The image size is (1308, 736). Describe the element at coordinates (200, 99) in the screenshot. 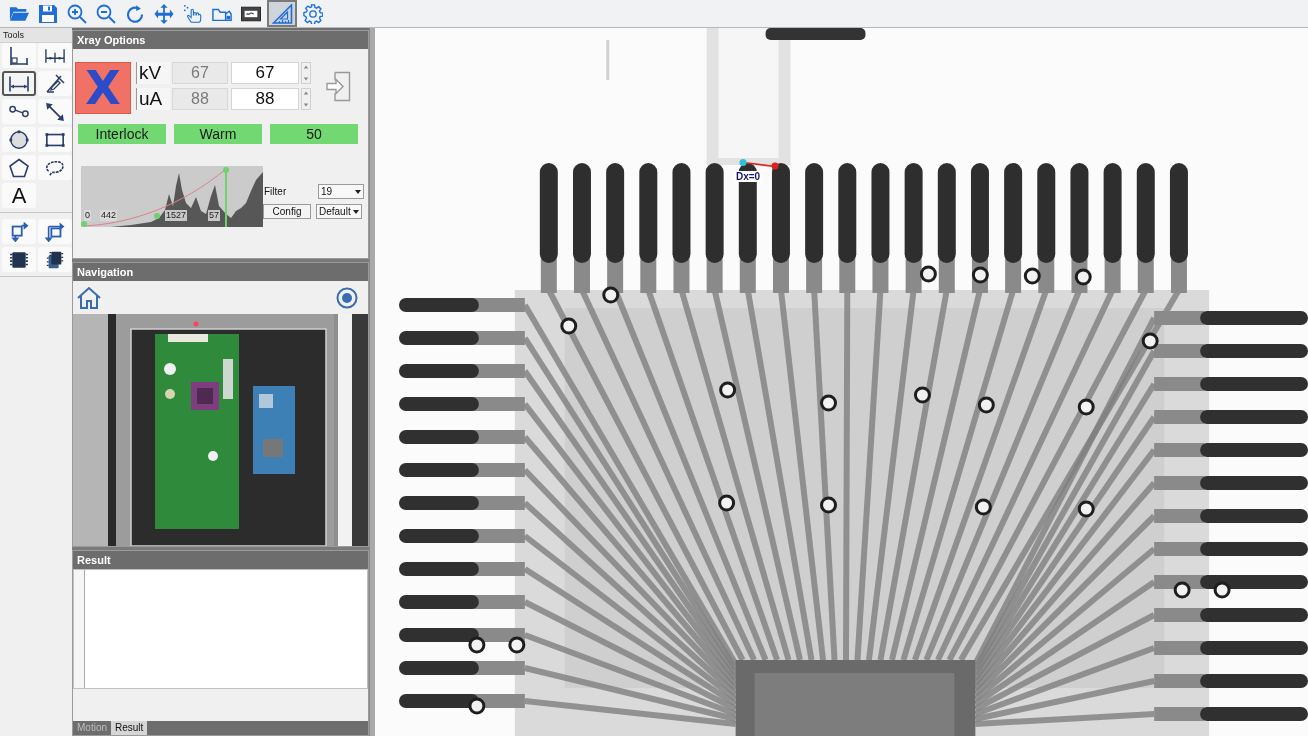

I see `reading-field: 88` at that location.